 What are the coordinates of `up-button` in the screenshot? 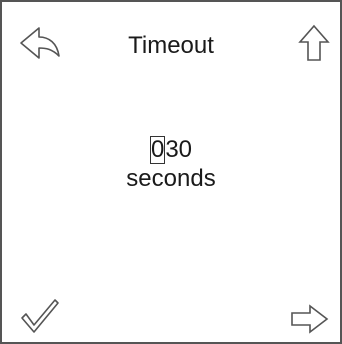 It's located at (314, 43).